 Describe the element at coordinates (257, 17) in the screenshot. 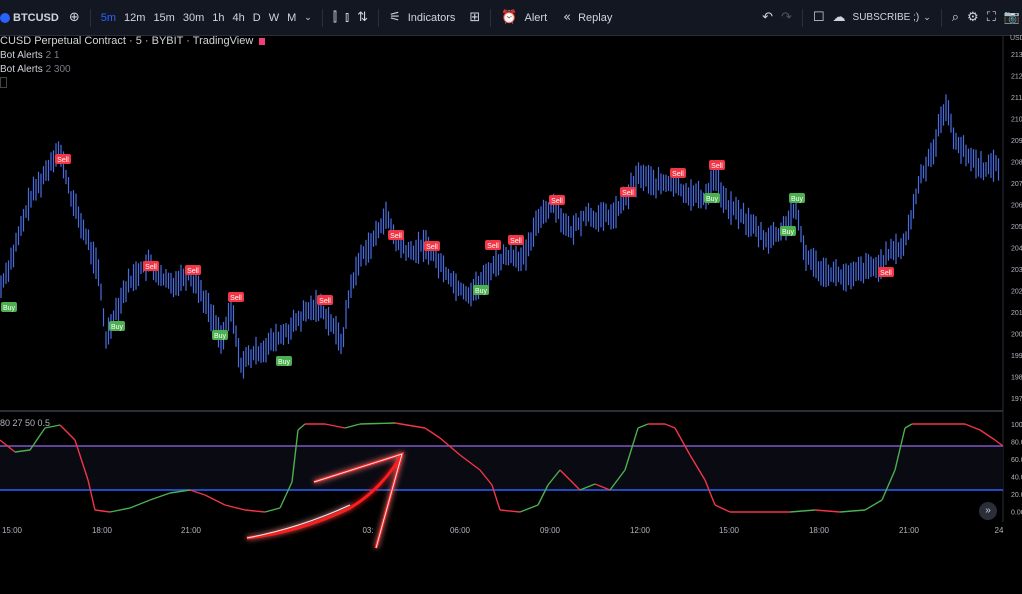

I see `interval-d: D` at that location.